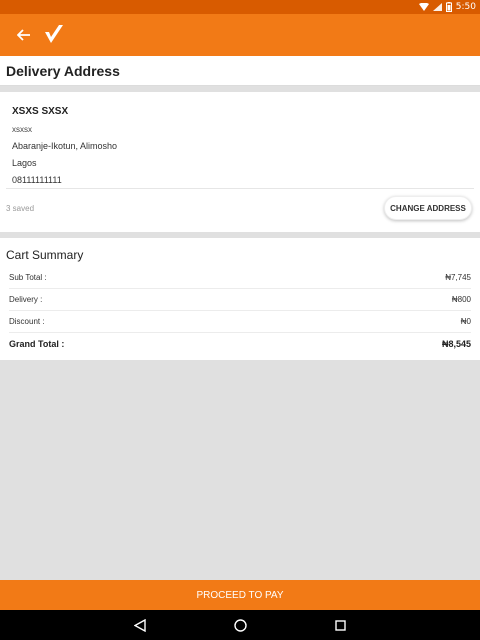 This screenshot has height=640, width=480. Describe the element at coordinates (240, 7) in the screenshot. I see `status-bar: 5:50` at that location.